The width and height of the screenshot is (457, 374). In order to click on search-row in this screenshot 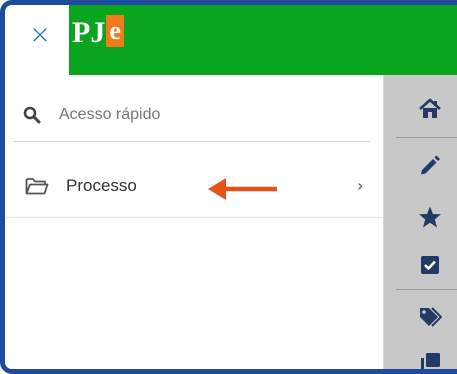, I will do `click(197, 115)`.